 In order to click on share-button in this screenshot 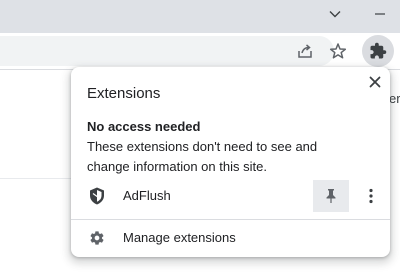, I will do `click(305, 51)`.